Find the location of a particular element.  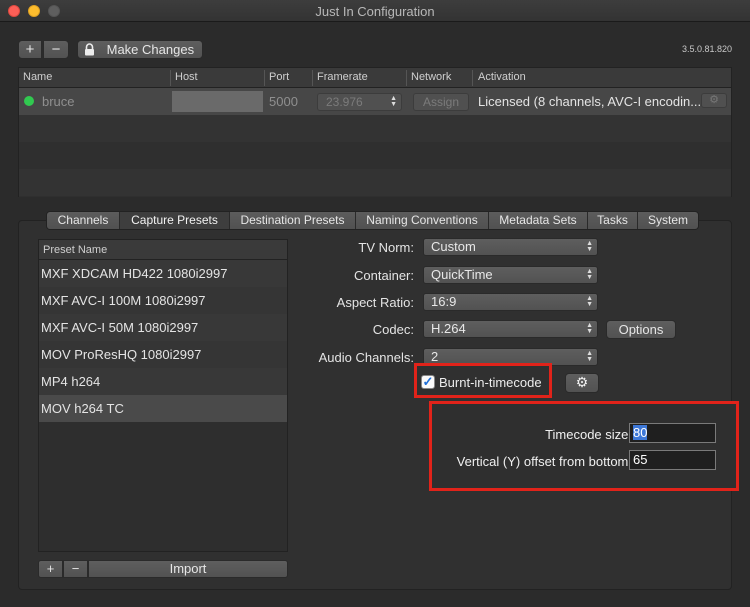

tv-norm-select: Custom ▲ ▼ is located at coordinates (510, 247).